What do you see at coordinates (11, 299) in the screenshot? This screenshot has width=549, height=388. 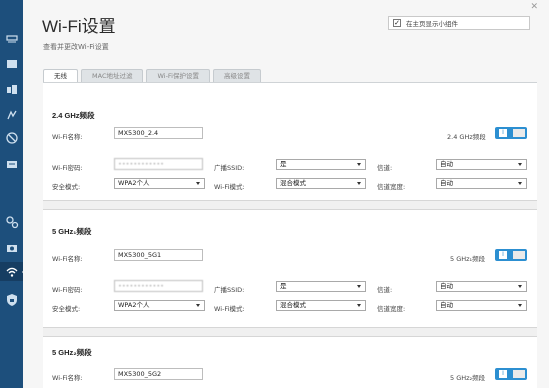 I see `security-icon` at bounding box center [11, 299].